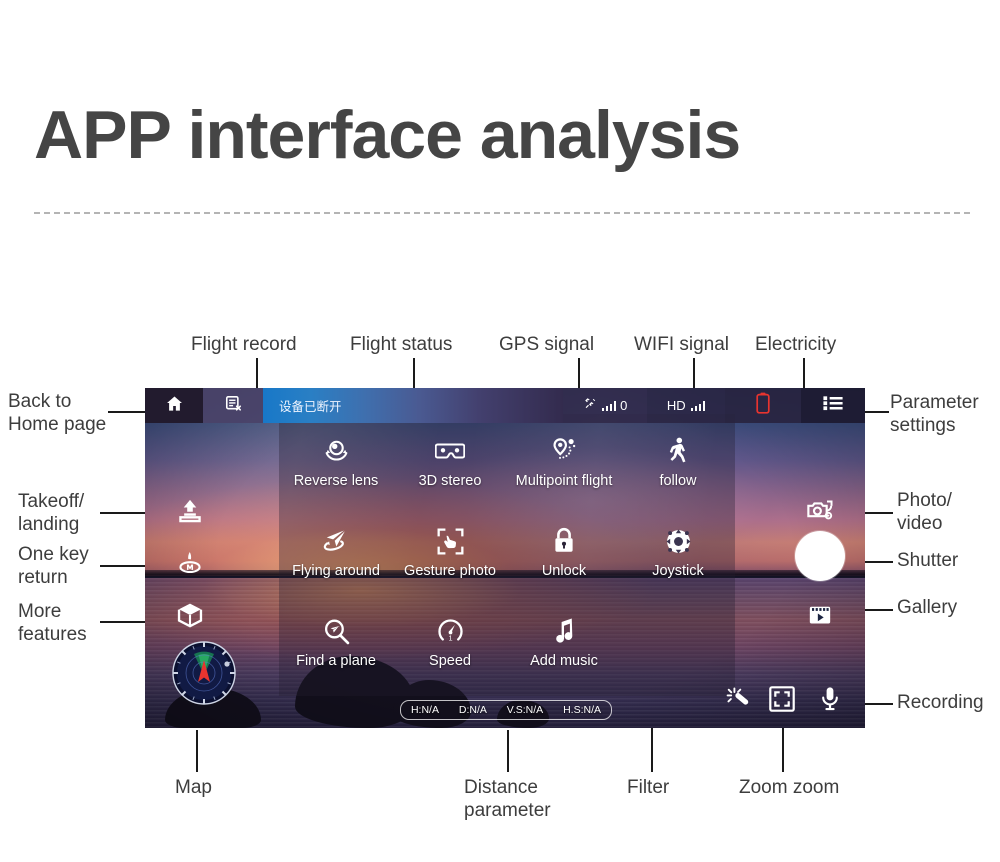  I want to click on gallery-button, so click(820, 617).